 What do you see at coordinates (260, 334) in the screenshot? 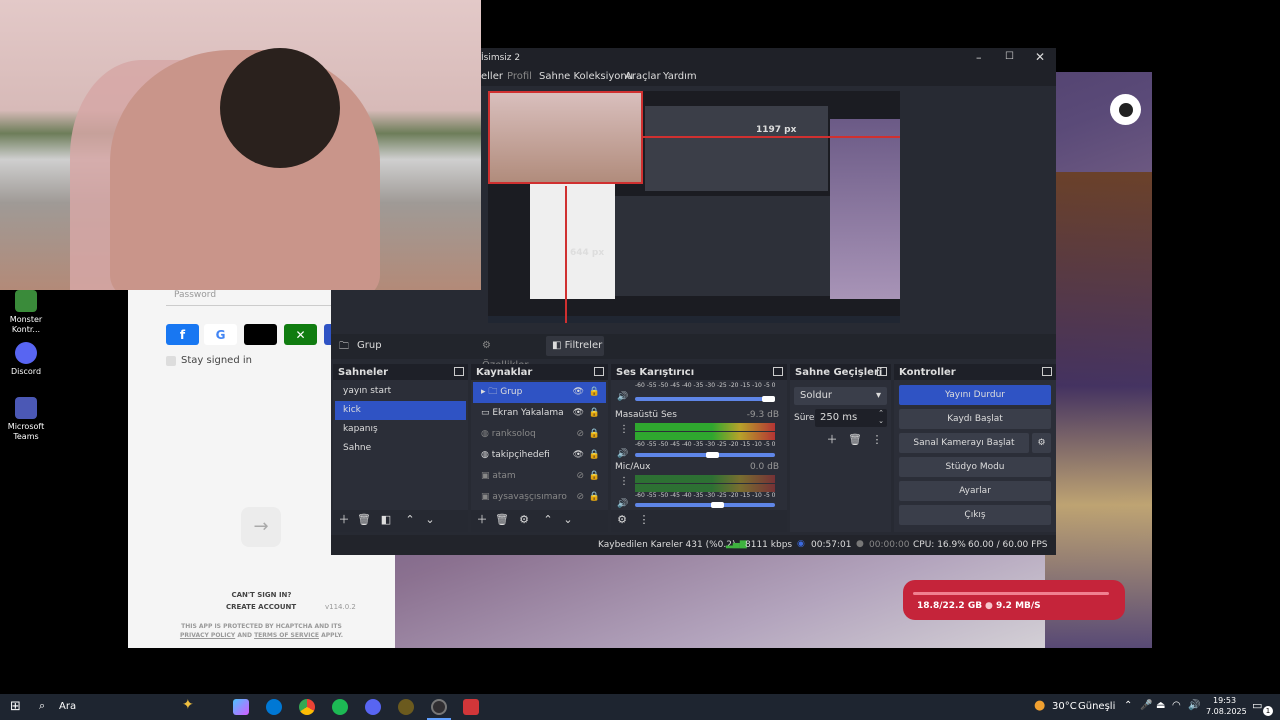
I see `apple-login-button` at bounding box center [260, 334].